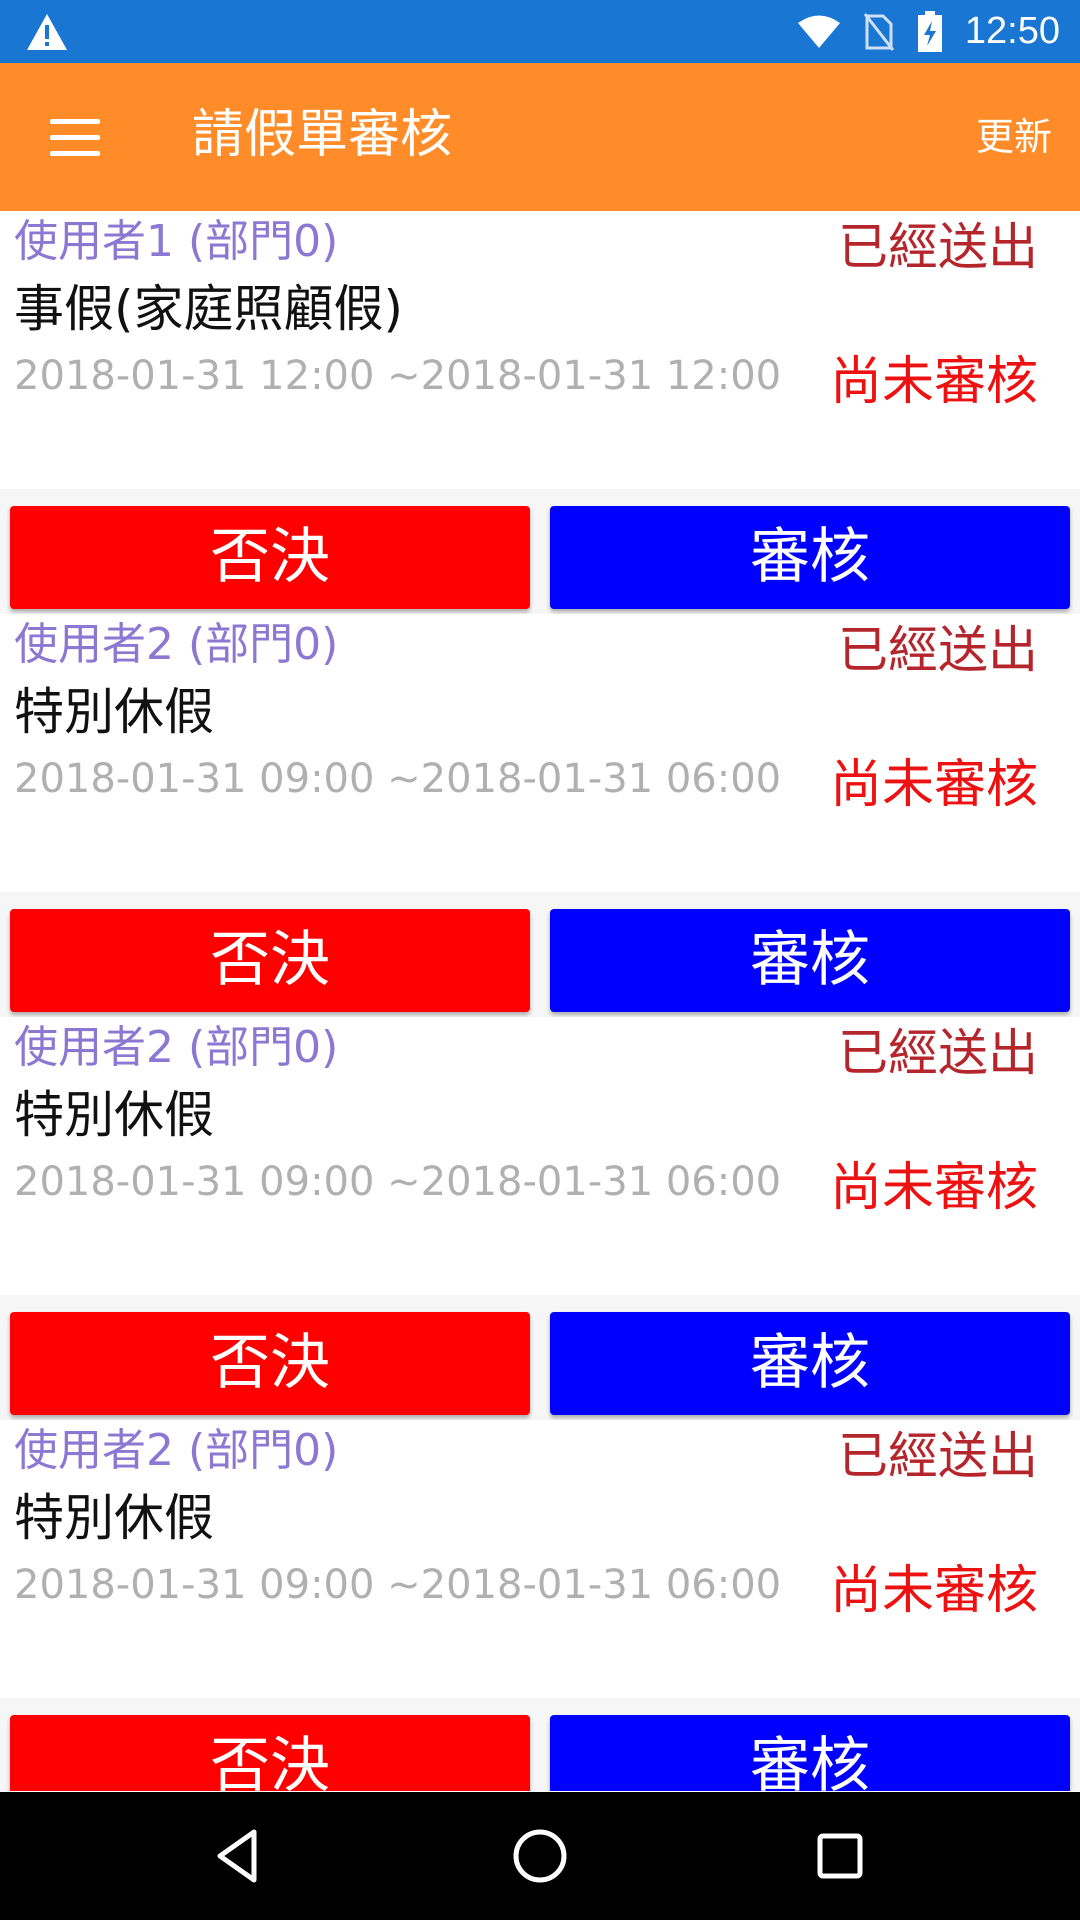 The image size is (1080, 1920). Describe the element at coordinates (76, 137) in the screenshot. I see `menu-icon` at that location.